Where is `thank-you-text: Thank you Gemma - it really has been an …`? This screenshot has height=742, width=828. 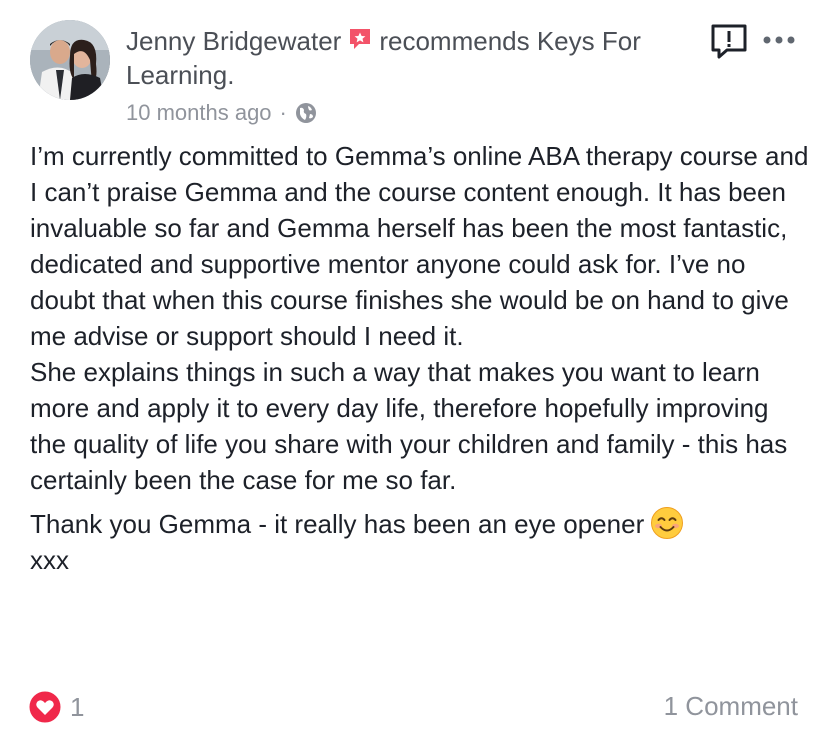
thank-you-text: Thank you Gemma - it really has been an … is located at coordinates (337, 524).